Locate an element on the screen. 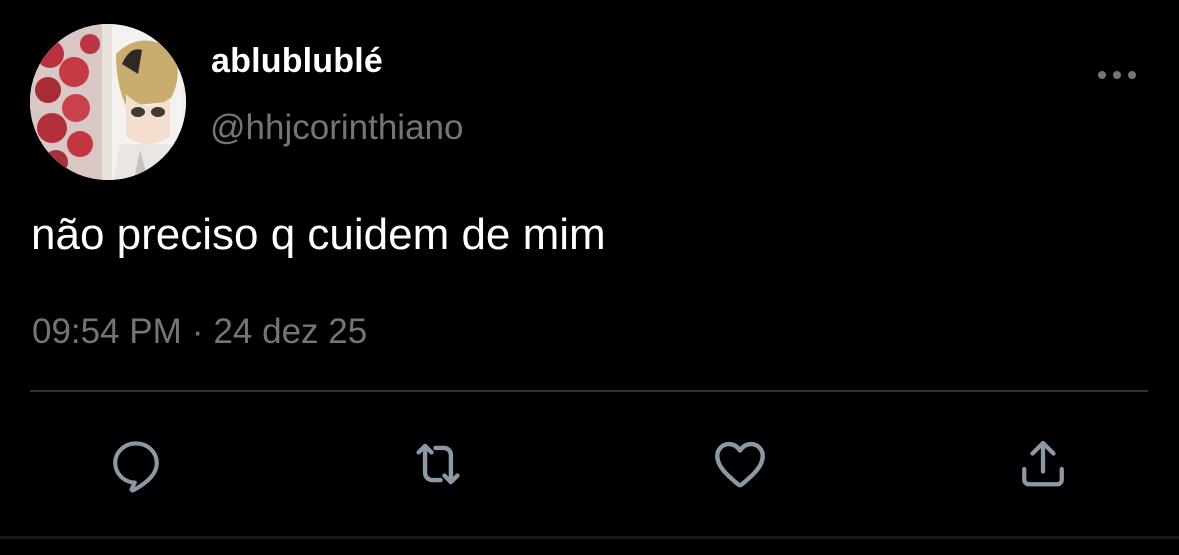 This screenshot has height=555, width=1179. tweet-time: 09:54 PM is located at coordinates (107, 331).